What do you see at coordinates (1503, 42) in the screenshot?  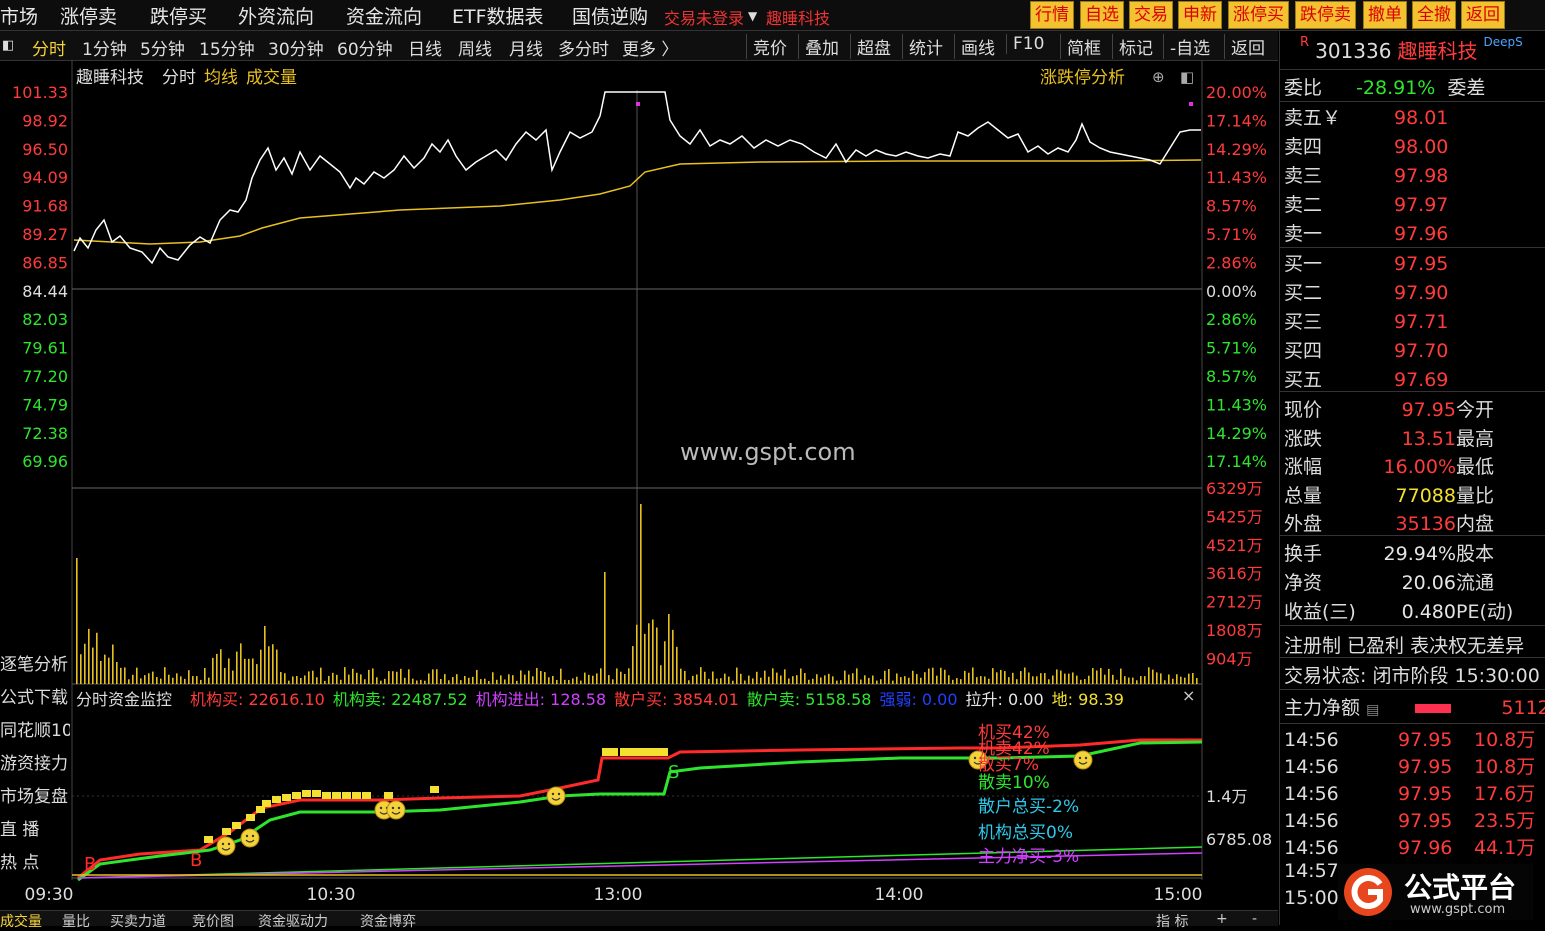 I see `deep-tag: DeepS` at bounding box center [1503, 42].